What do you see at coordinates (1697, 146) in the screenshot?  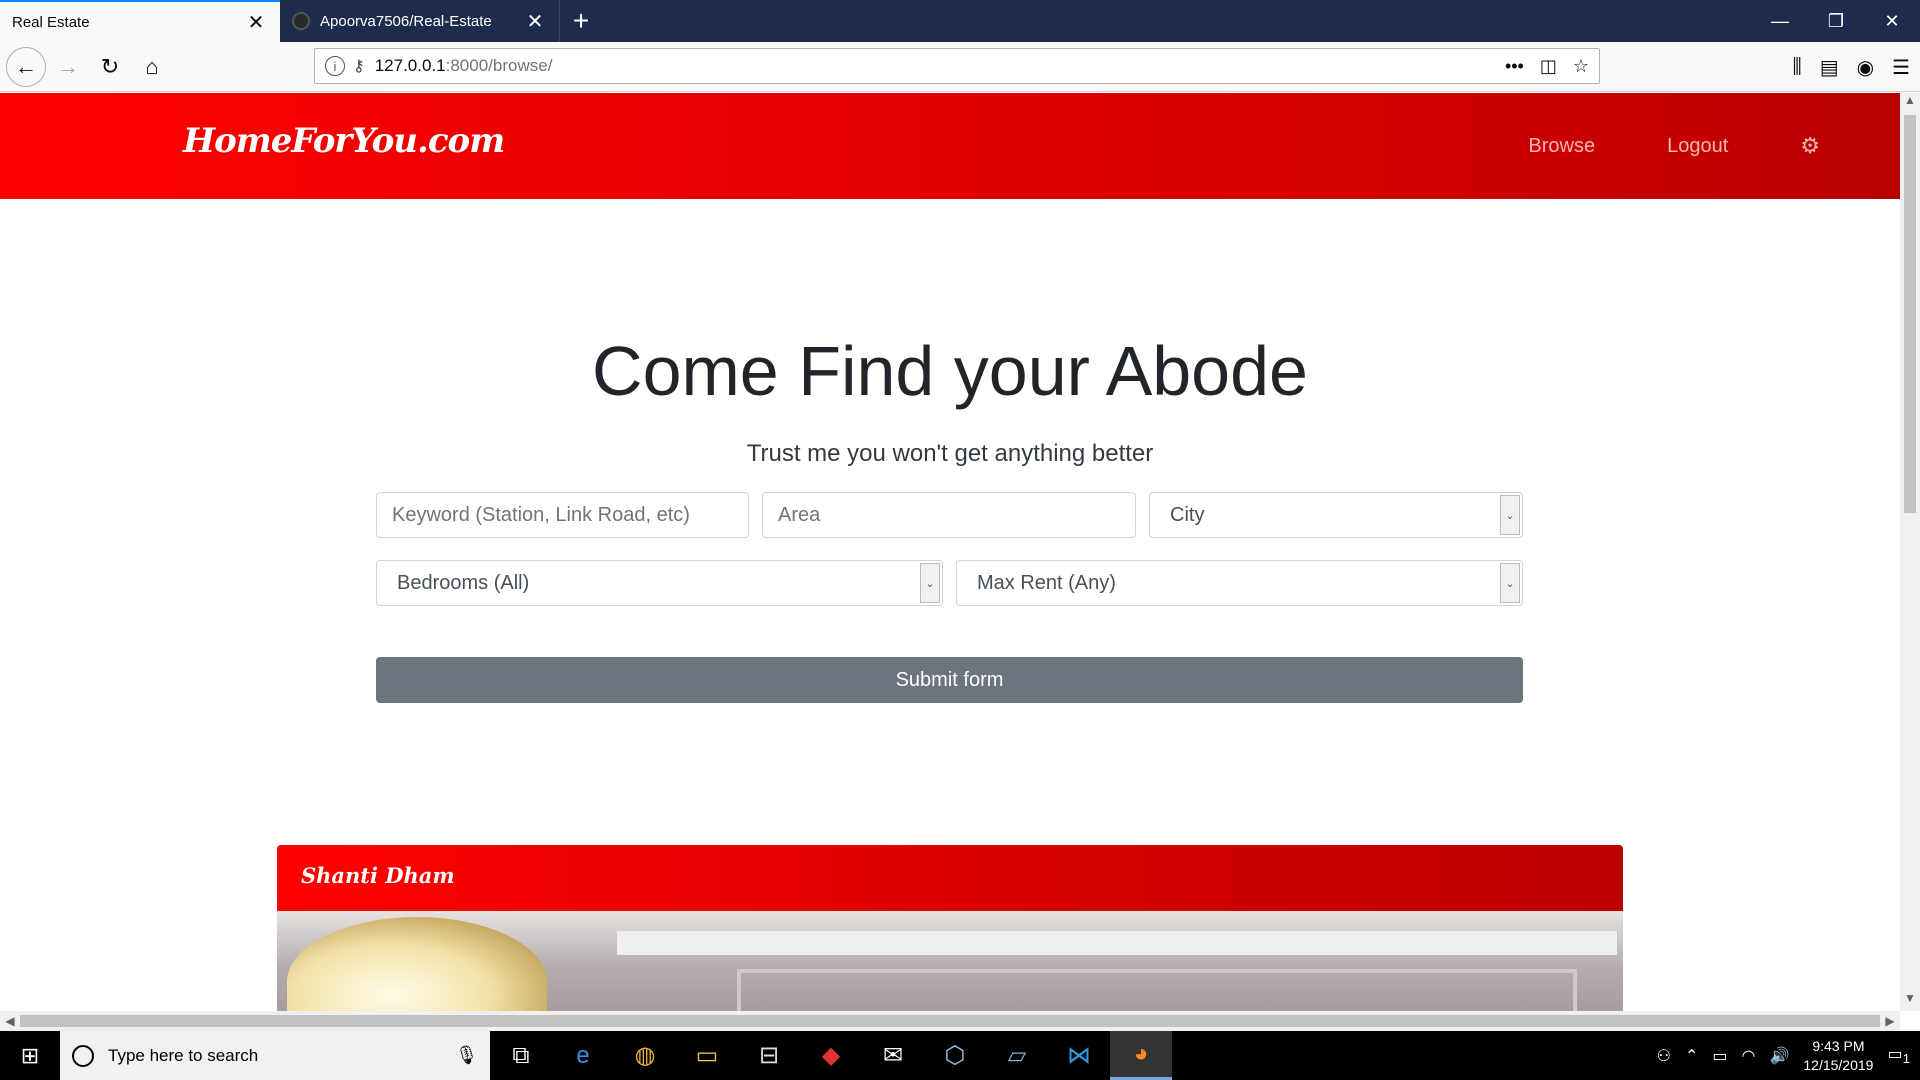 I see `nav-logout-link: Logout` at bounding box center [1697, 146].